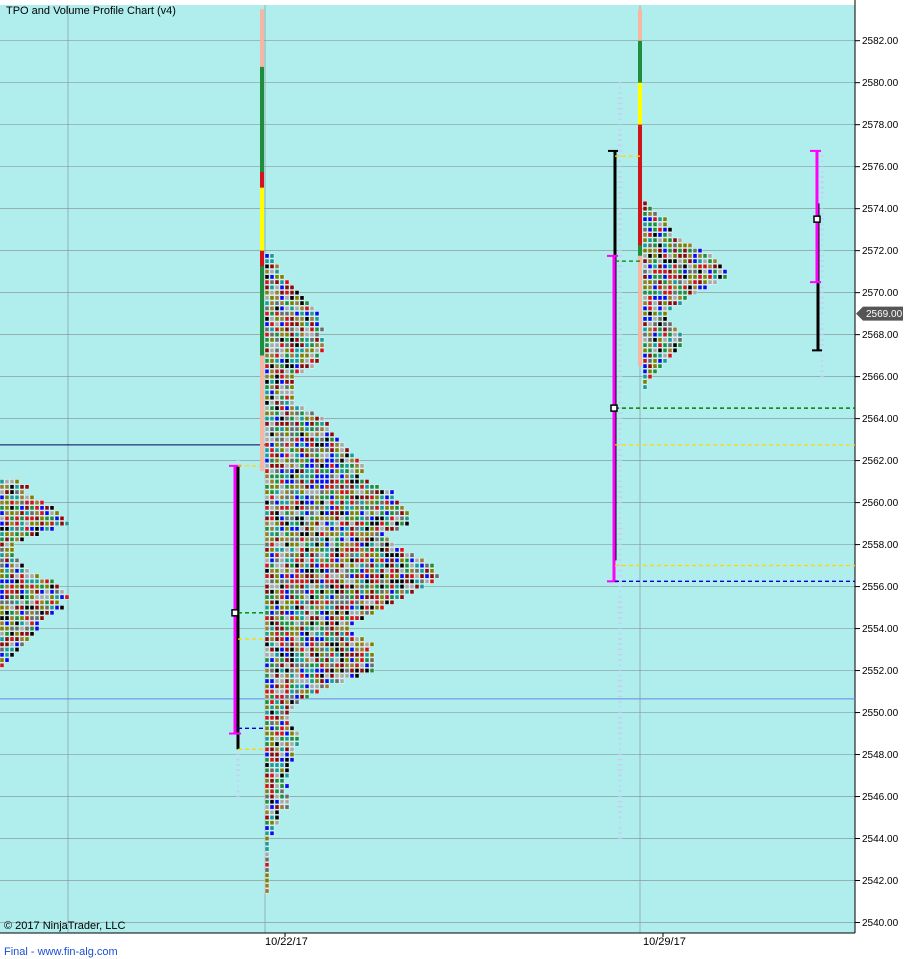  I want to click on y-tick-label: 2574.00, so click(880, 209).